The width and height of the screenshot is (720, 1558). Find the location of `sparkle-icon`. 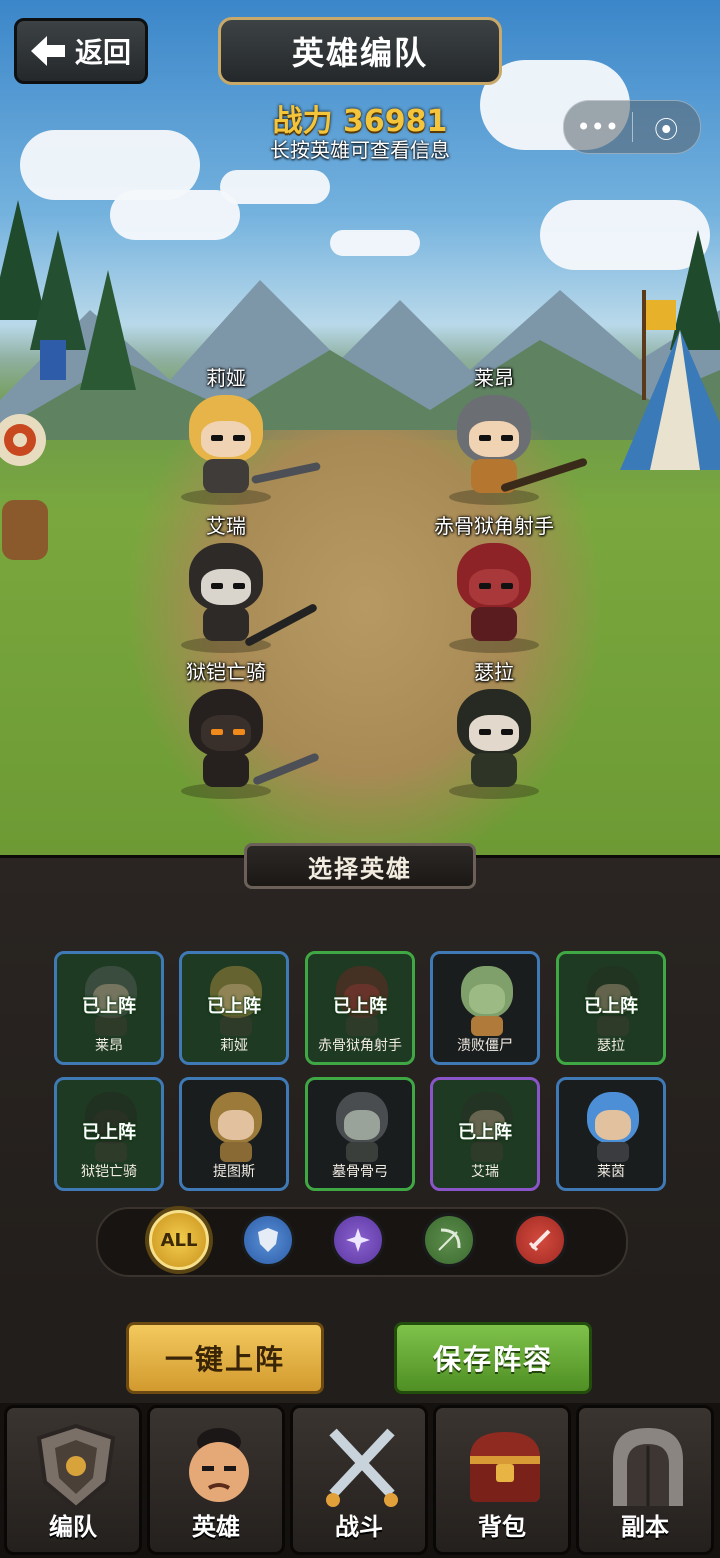

sparkle-icon is located at coordinates (358, 1240).